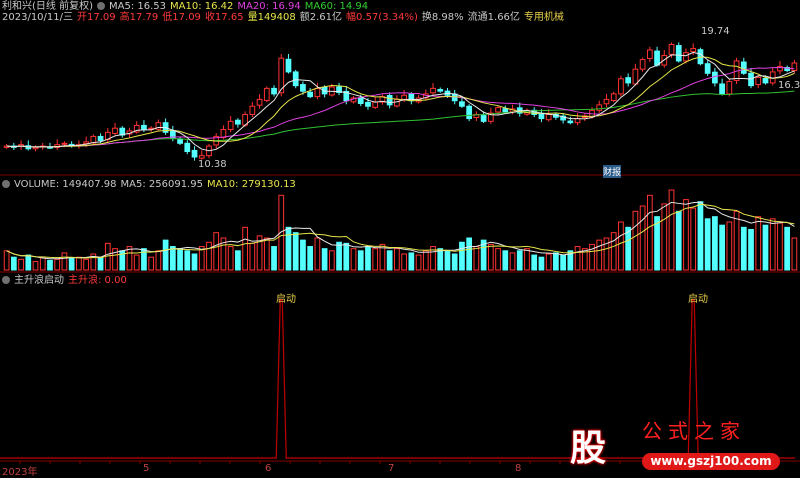  What do you see at coordinates (715, 31) in the screenshot?
I see `high-price-label: 19.74` at bounding box center [715, 31].